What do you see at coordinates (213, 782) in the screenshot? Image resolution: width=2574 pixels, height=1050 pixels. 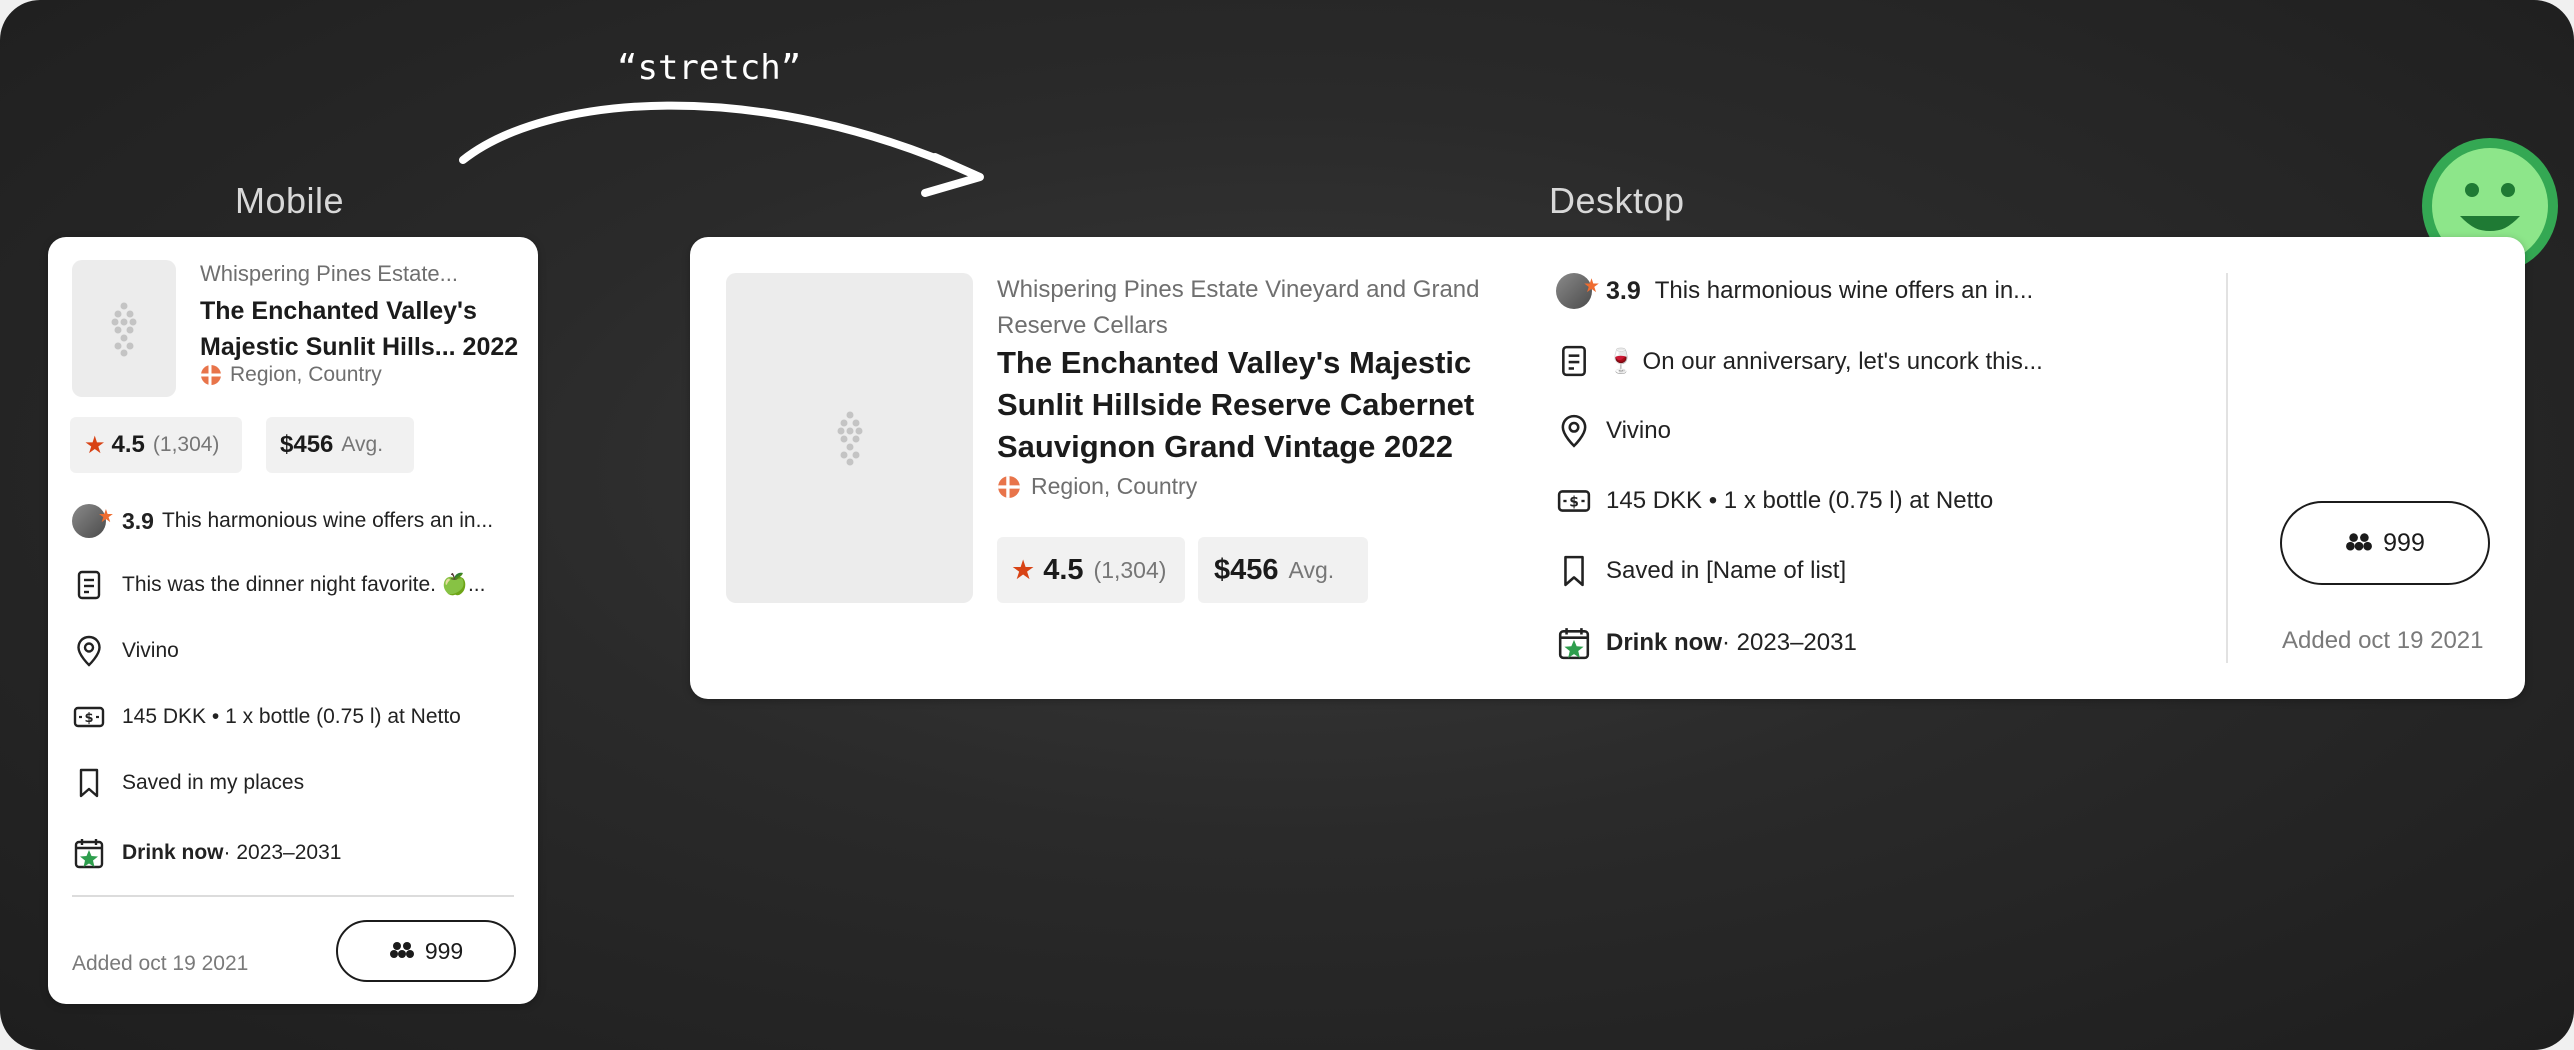 I see `saved-text: Saved in my places` at bounding box center [213, 782].